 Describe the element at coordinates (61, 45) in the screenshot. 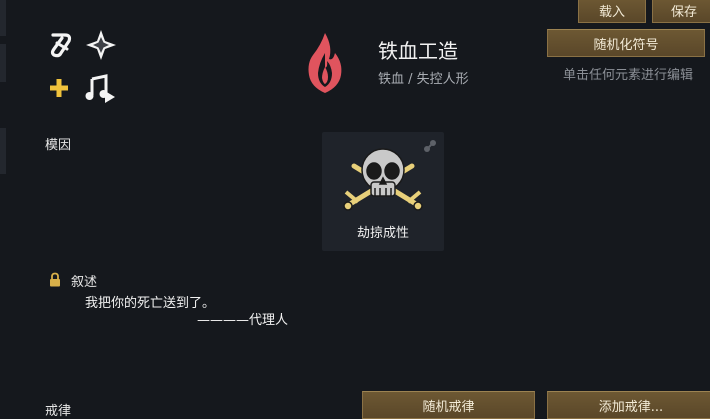

I see `scroll-icon` at that location.